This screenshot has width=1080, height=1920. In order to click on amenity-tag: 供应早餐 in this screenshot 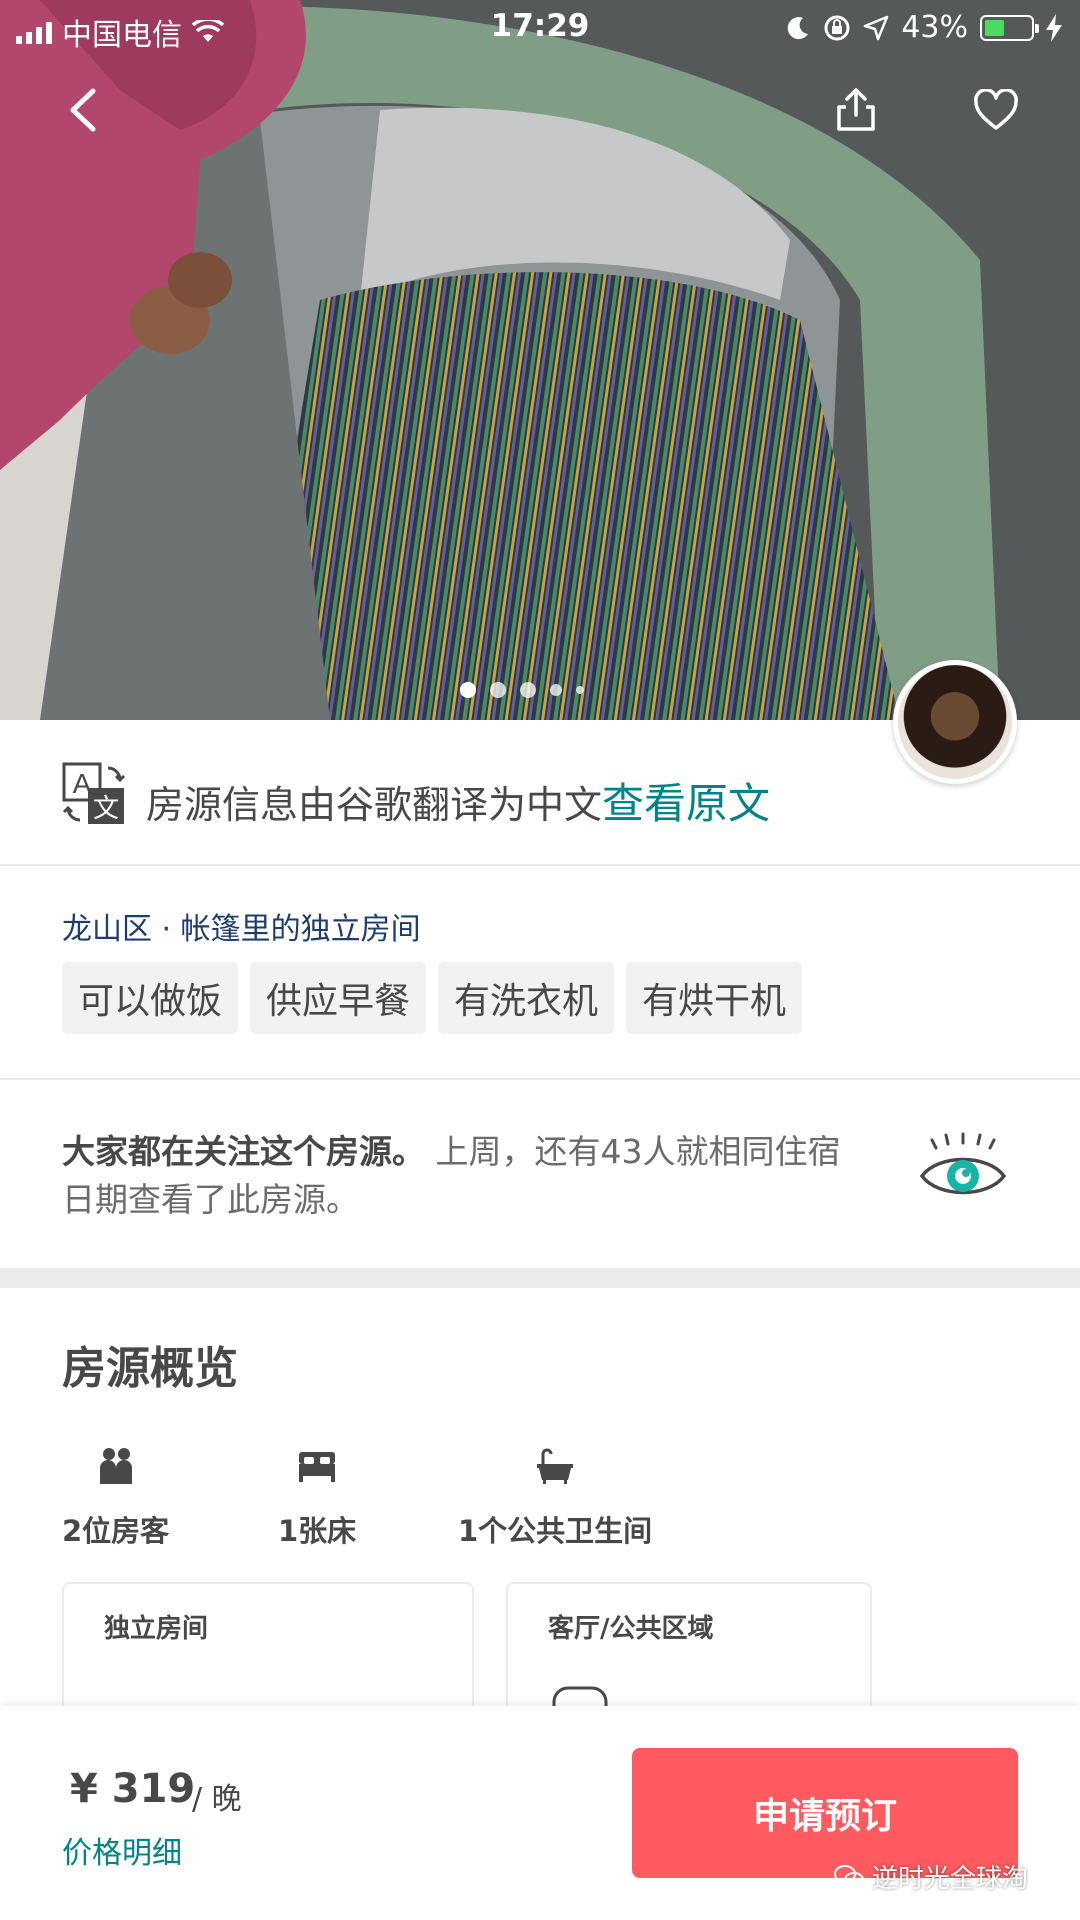, I will do `click(338, 998)`.